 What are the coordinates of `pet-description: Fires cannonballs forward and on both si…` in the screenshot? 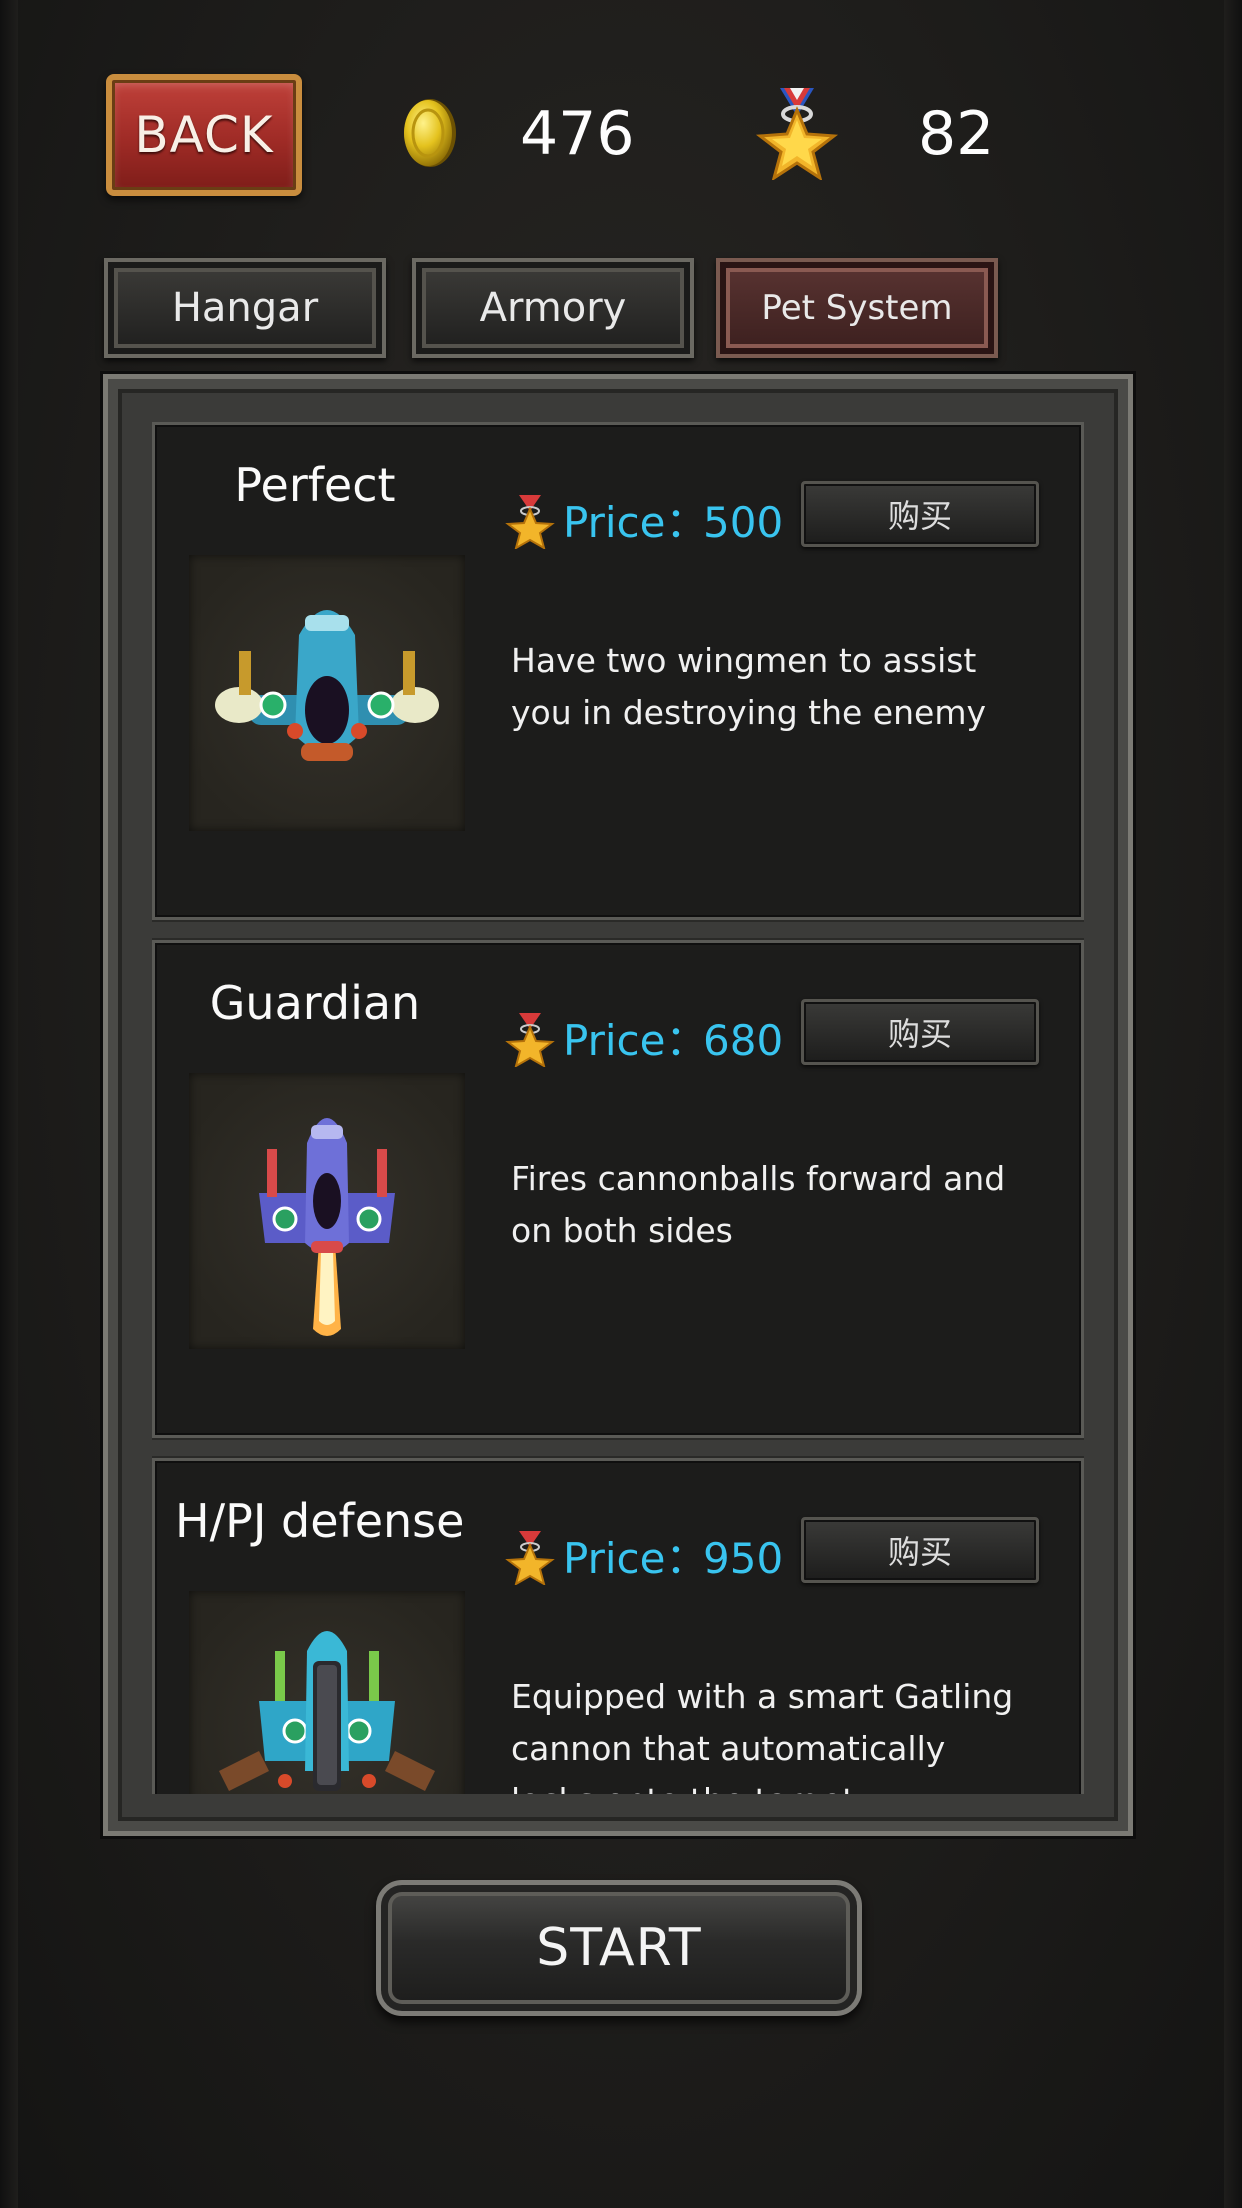 It's located at (758, 1204).